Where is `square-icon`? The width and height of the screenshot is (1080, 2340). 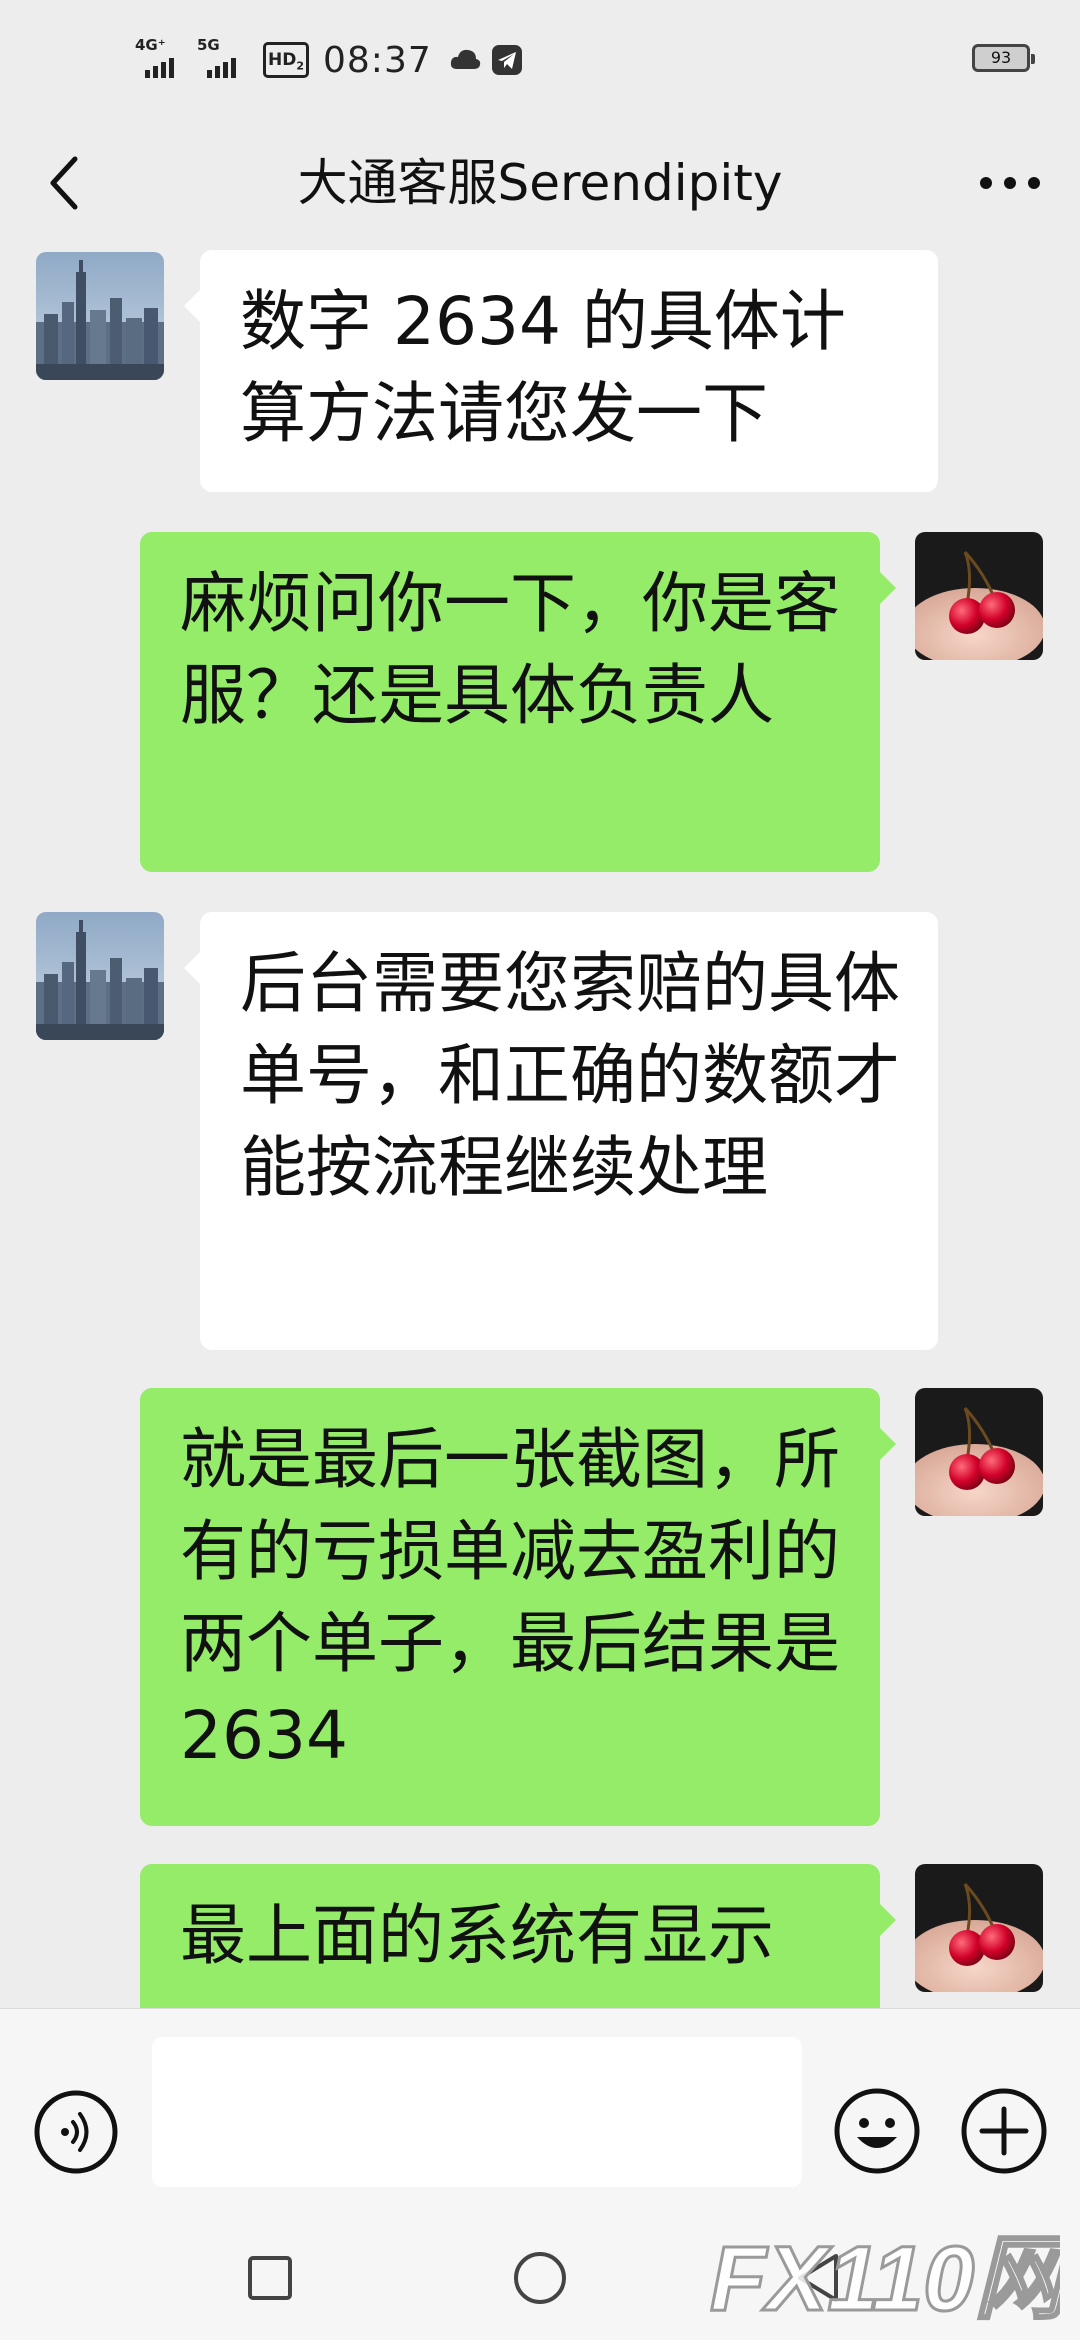
square-icon is located at coordinates (270, 2278).